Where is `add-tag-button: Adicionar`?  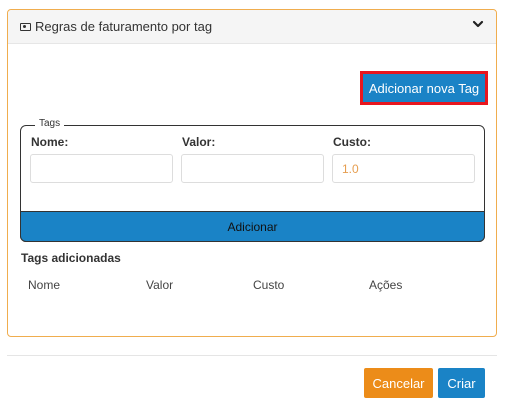 add-tag-button: Adicionar is located at coordinates (252, 226).